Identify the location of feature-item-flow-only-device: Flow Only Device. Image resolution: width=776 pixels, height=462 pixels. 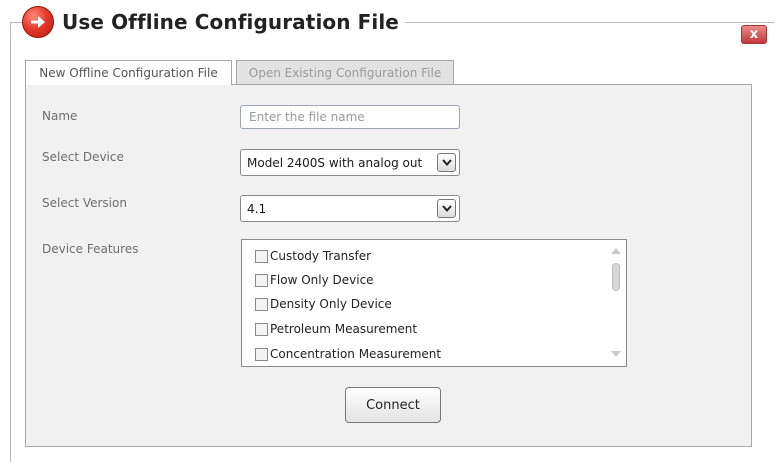
(314, 280).